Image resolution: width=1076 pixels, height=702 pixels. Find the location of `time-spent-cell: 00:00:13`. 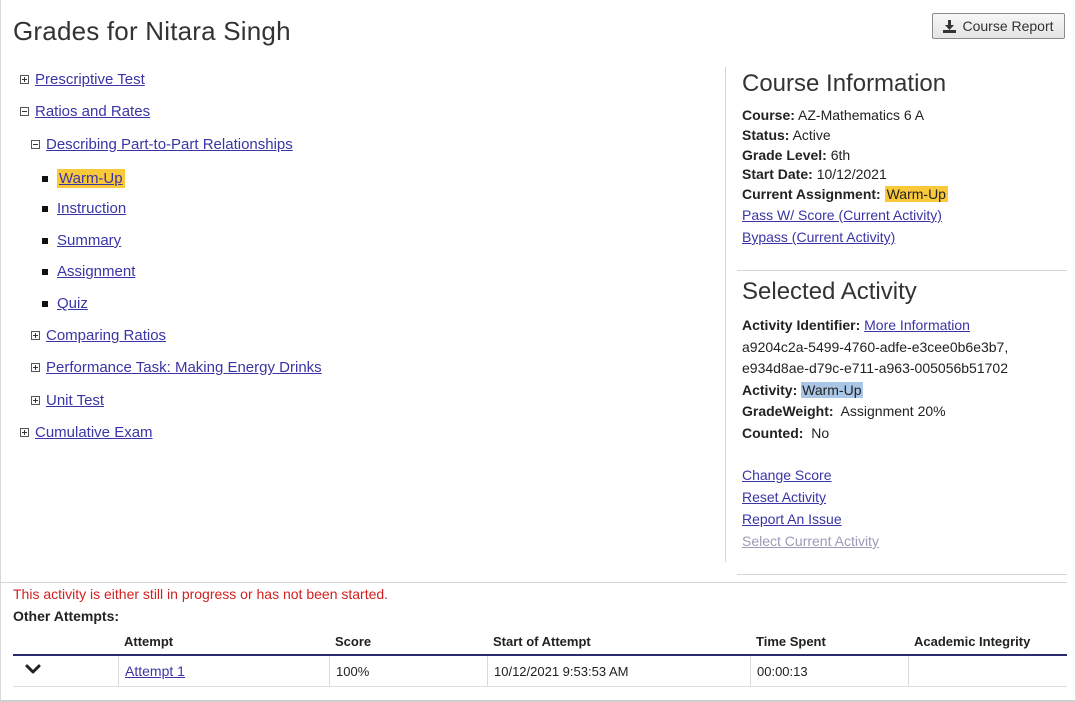

time-spent-cell: 00:00:13 is located at coordinates (829, 671).